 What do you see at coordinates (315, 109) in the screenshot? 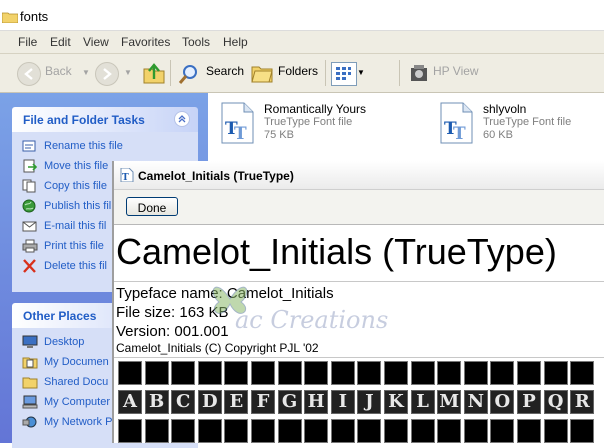
I see `file-name: Romantically Yours` at bounding box center [315, 109].